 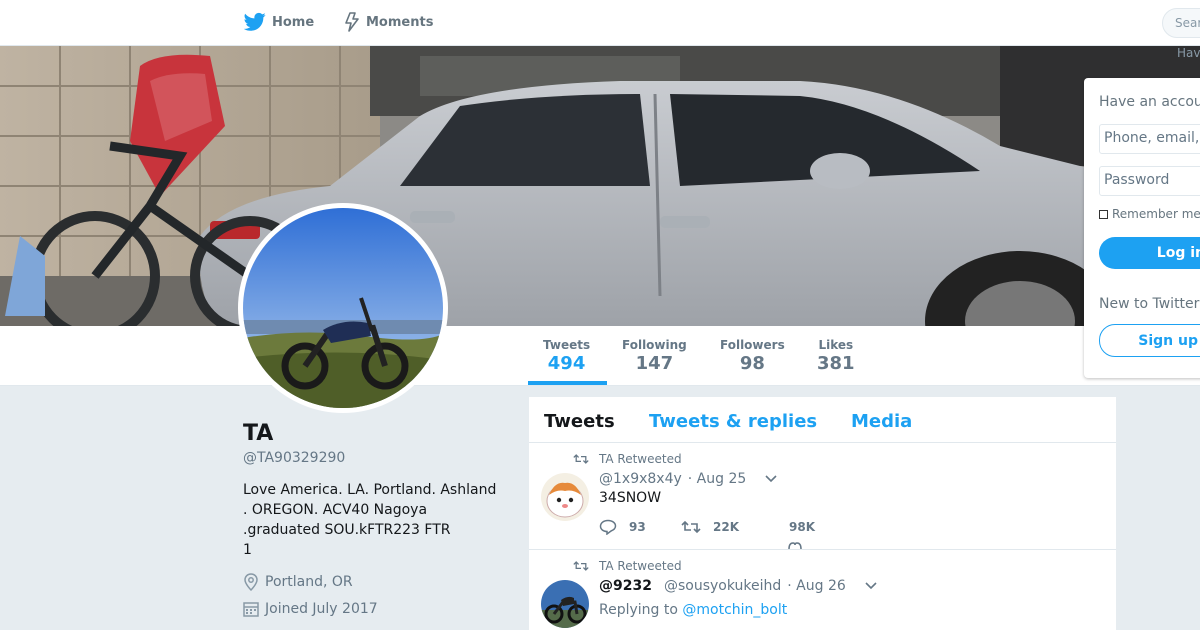 I want to click on tab-tweets-and-replies: Tweets & replies, so click(x=733, y=421).